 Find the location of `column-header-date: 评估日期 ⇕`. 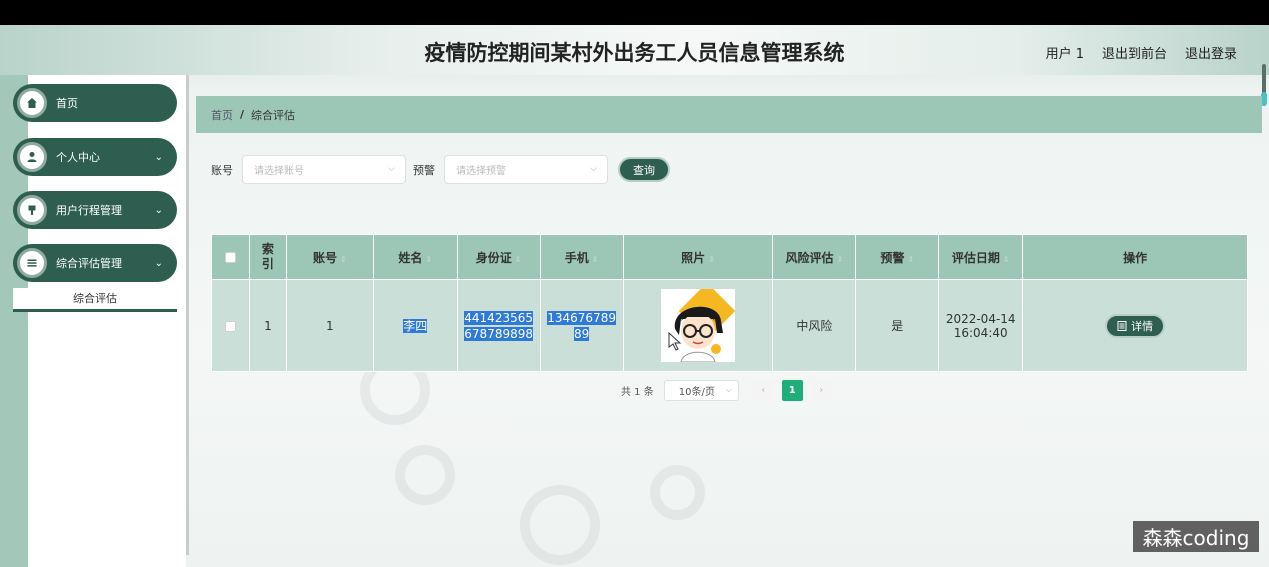

column-header-date: 评估日期 ⇕ is located at coordinates (981, 257).